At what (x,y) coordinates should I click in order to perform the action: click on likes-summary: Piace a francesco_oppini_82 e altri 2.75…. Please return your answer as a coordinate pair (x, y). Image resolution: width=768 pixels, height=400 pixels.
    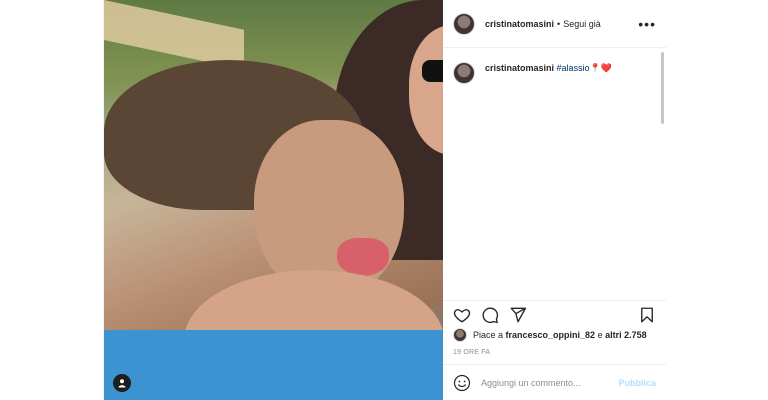
    Looking at the image, I should click on (550, 335).